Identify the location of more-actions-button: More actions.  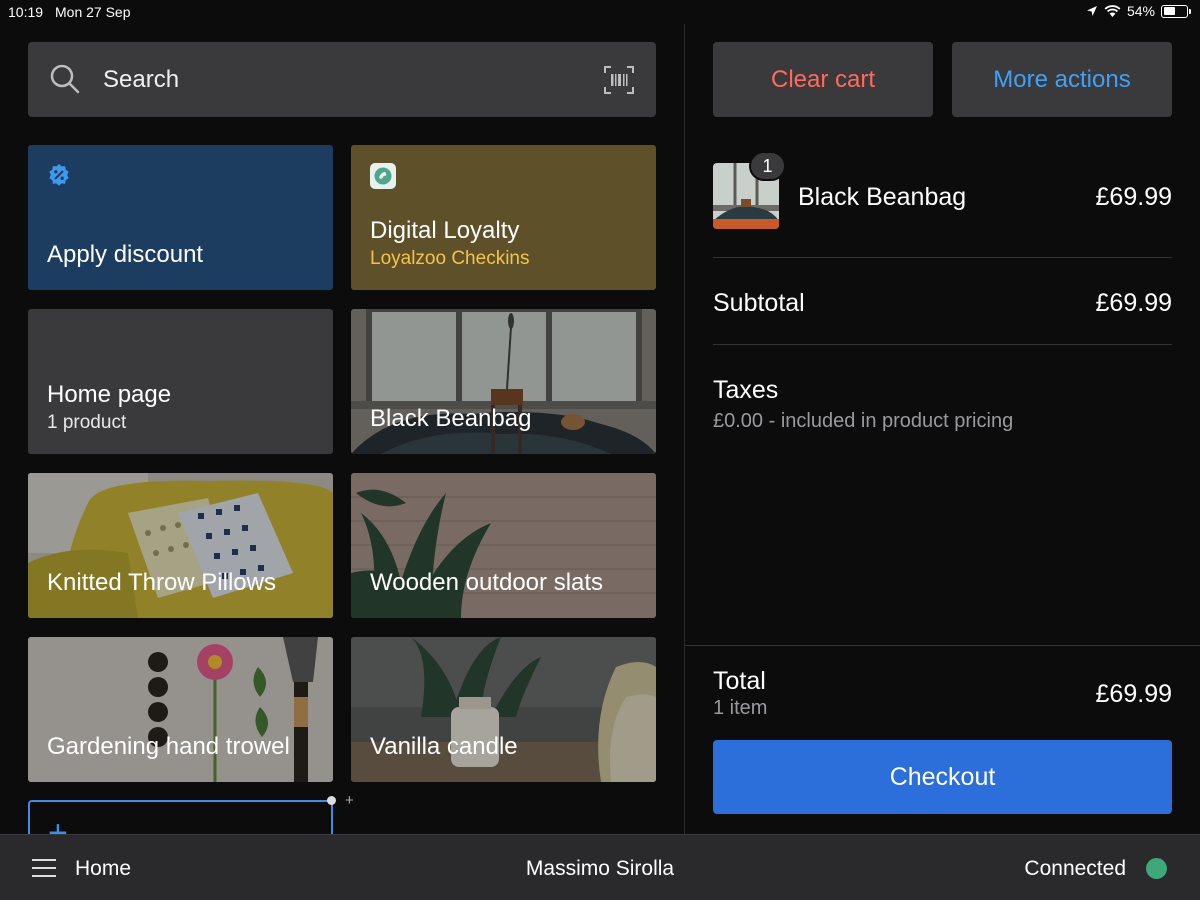
(1062, 79).